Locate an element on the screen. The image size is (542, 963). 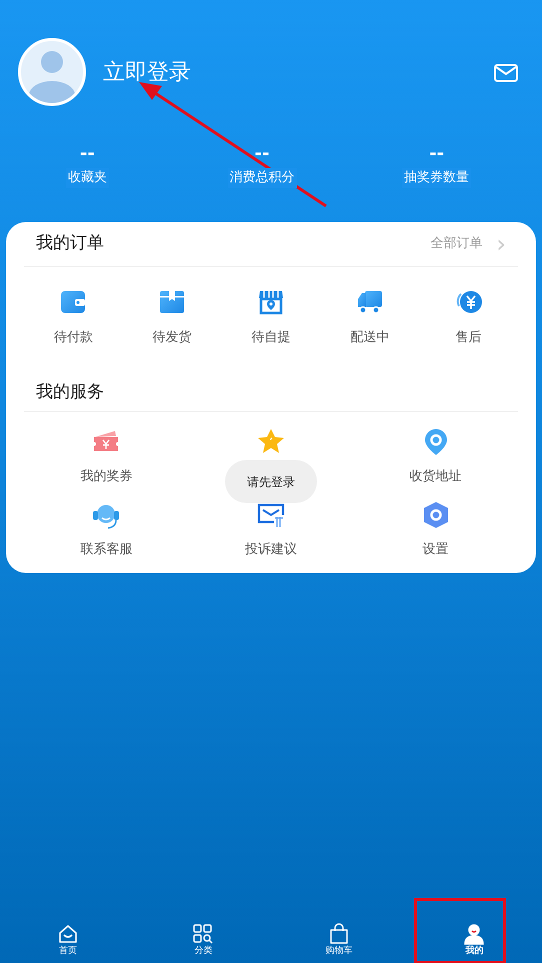
box-icon is located at coordinates (172, 302).